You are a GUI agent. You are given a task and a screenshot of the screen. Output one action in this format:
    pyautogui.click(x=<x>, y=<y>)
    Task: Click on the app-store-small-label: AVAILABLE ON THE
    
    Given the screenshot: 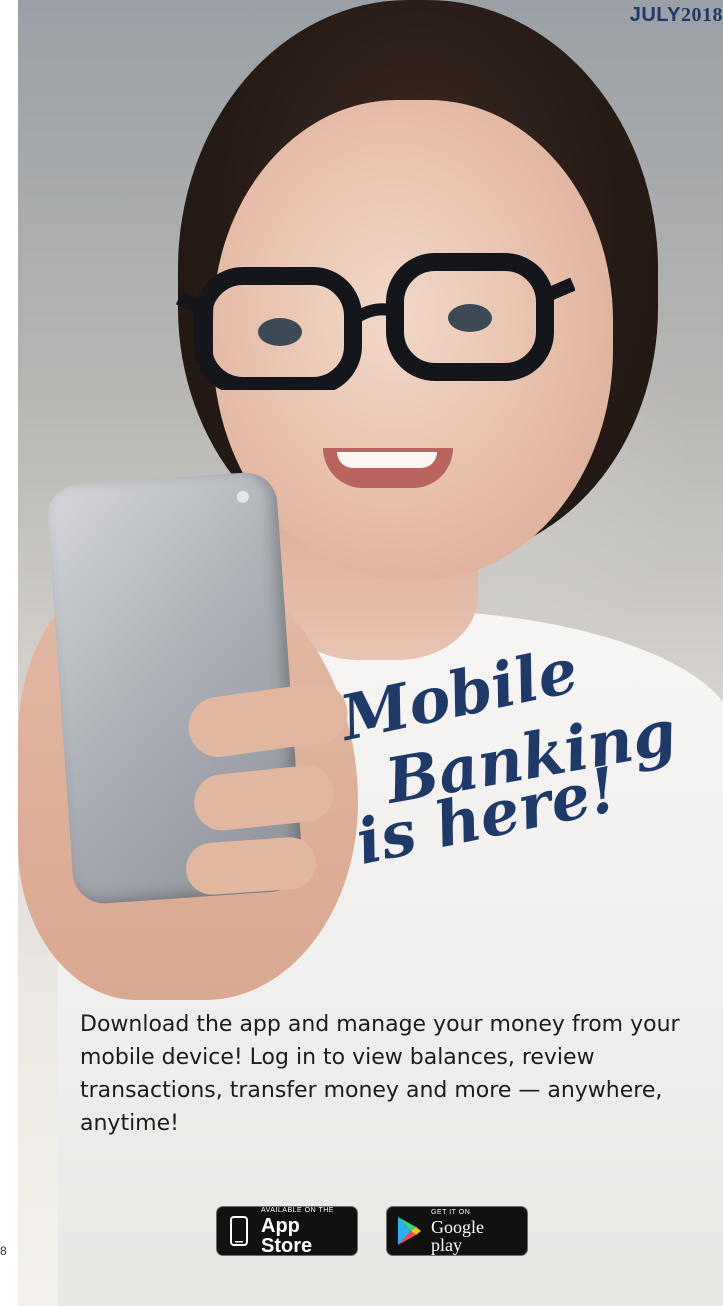 What is the action you would take?
    pyautogui.click(x=297, y=1210)
    